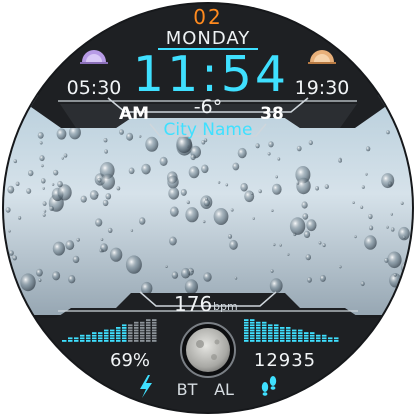  What do you see at coordinates (322, 88) in the screenshot?
I see `sunset-time: 19:30` at bounding box center [322, 88].